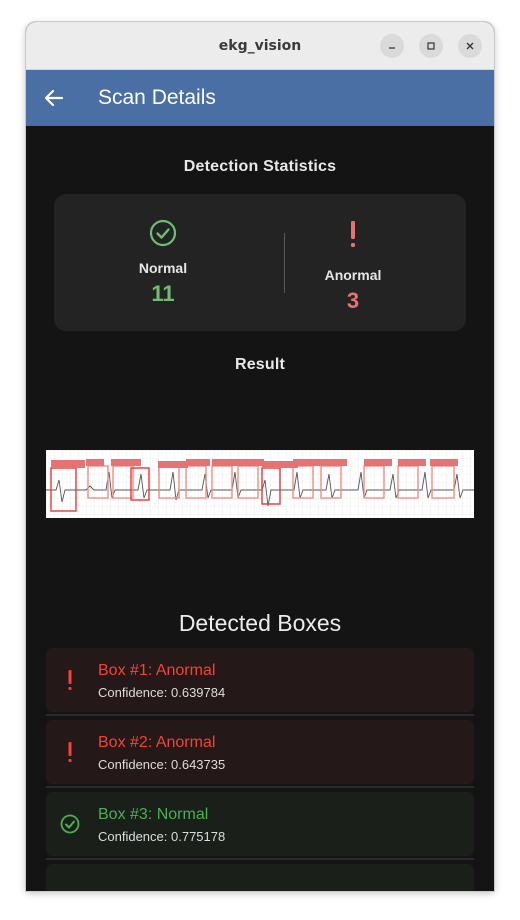  I want to click on box-card-3: Box #3: Normal Confidence: 0.775178, so click(260, 824).